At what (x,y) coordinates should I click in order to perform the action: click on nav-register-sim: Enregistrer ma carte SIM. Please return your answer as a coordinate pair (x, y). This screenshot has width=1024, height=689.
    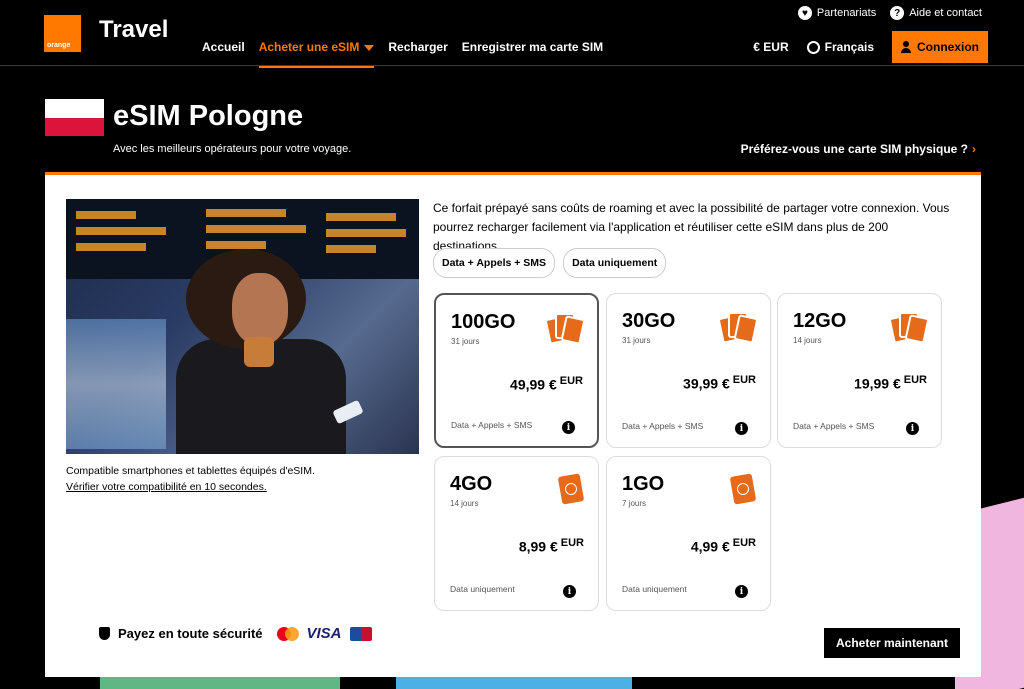
    Looking at the image, I should click on (532, 54).